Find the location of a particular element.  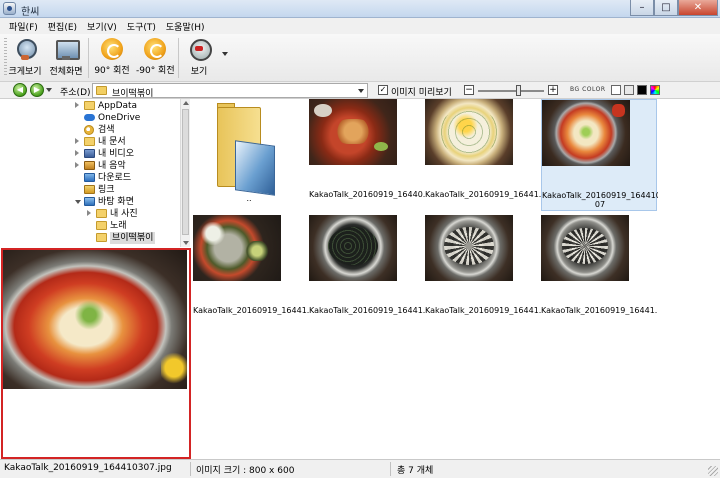

bg-swatch-gray is located at coordinates (629, 90).